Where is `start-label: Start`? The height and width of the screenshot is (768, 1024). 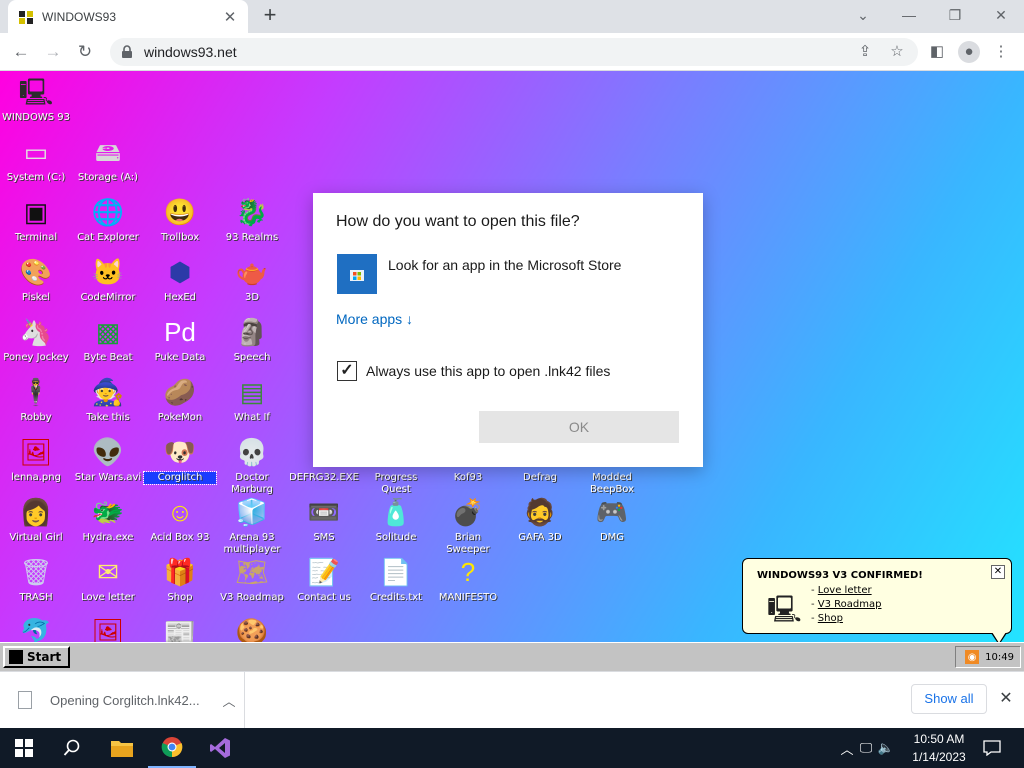 start-label: Start is located at coordinates (44, 657).